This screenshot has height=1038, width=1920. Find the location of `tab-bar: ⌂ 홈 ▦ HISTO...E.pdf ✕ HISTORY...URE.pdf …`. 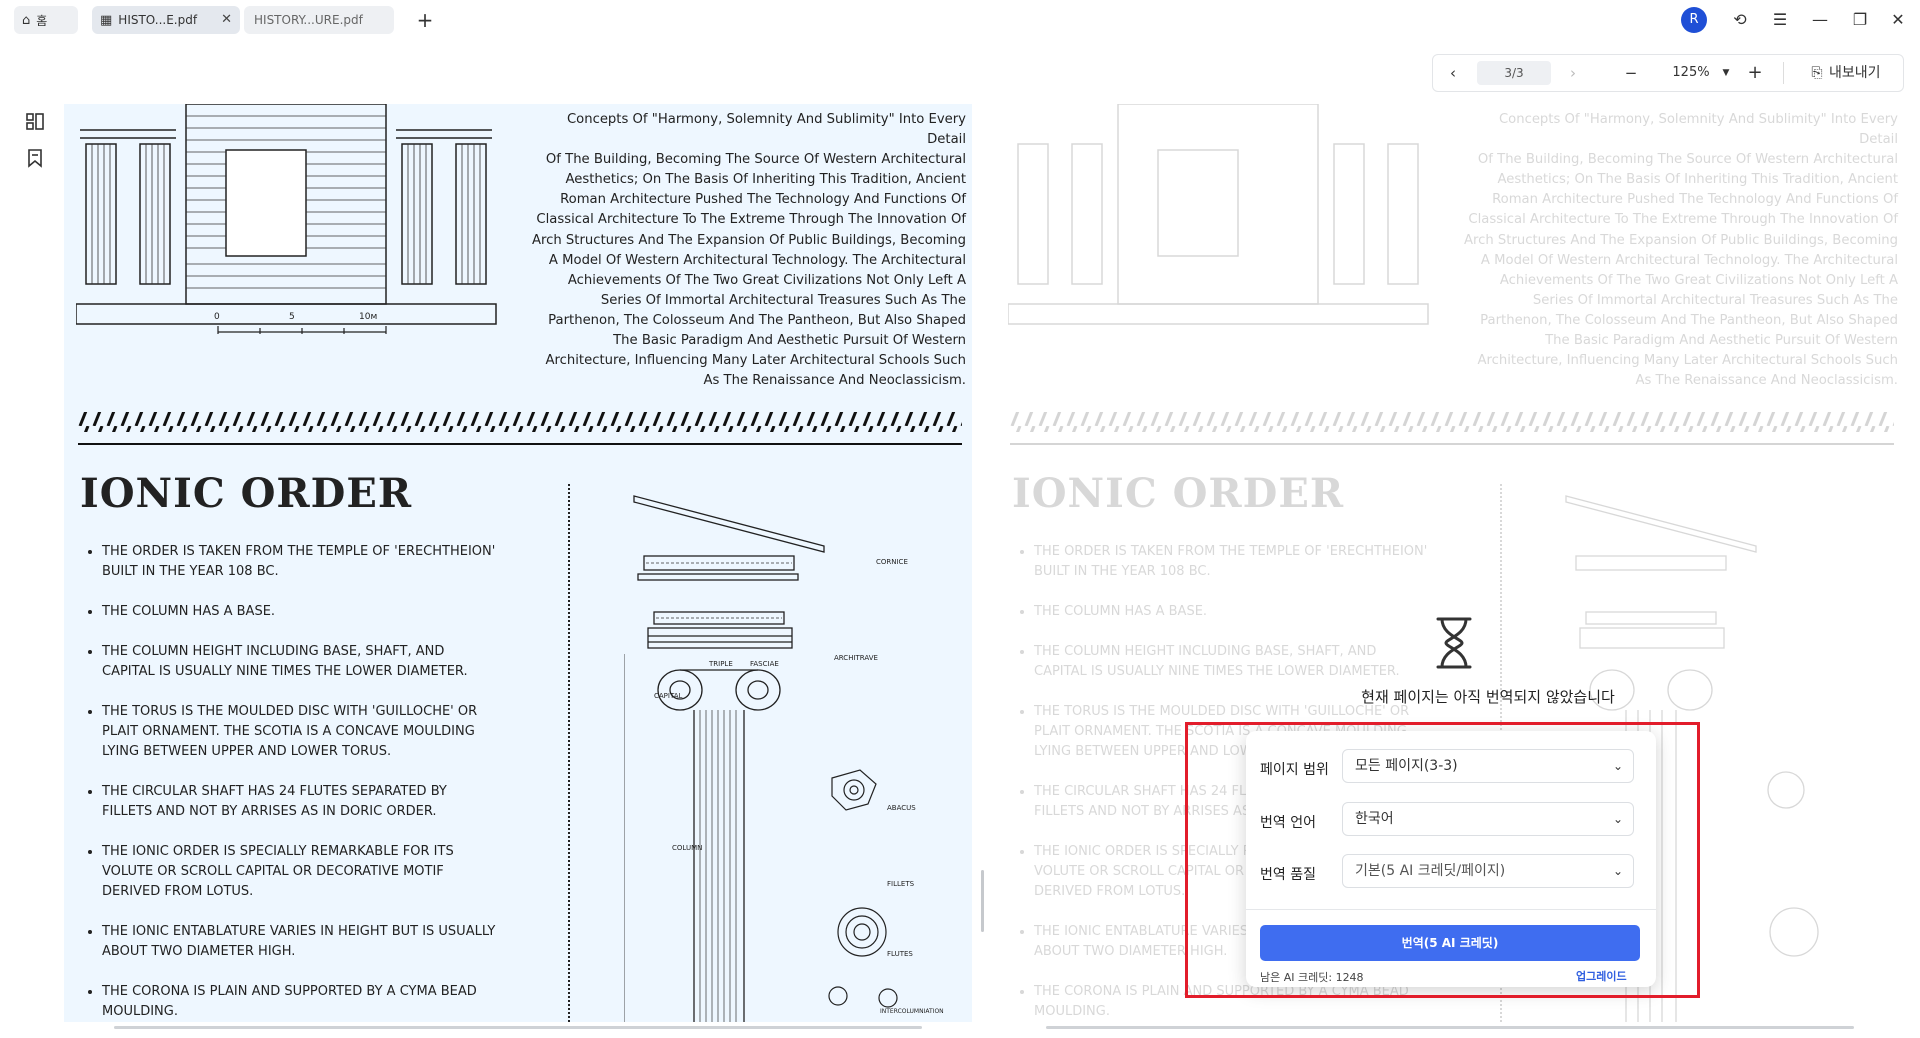

tab-bar: ⌂ 홈 ▦ HISTO...E.pdf ✕ HISTORY...URE.pdf … is located at coordinates (960, 20).